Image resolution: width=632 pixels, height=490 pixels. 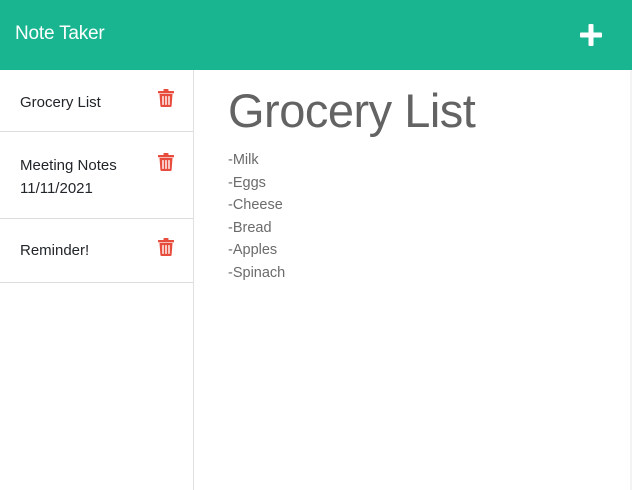 I want to click on list-item-reminder: Reminder!, so click(x=96, y=251).